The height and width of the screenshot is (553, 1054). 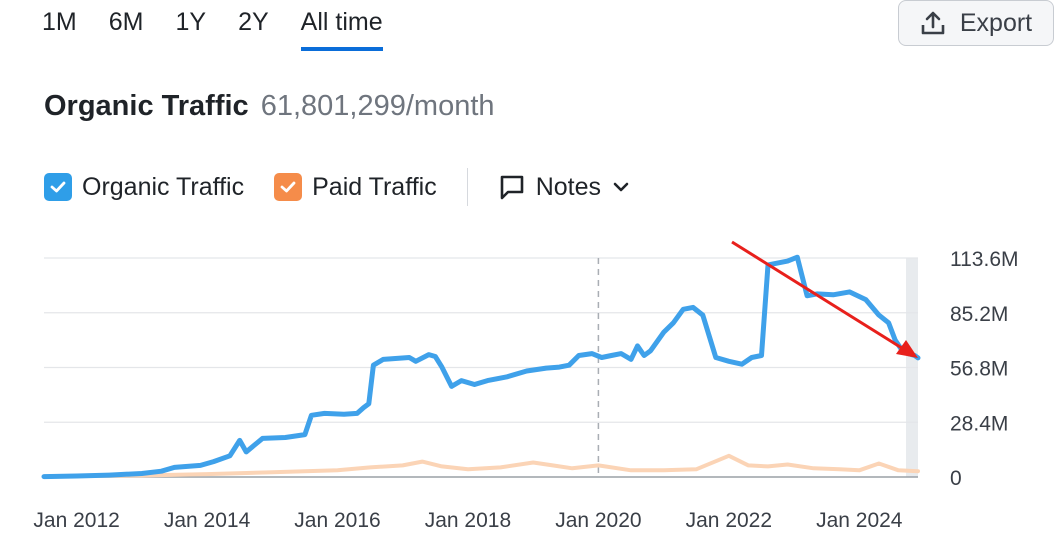 What do you see at coordinates (59, 29) in the screenshot?
I see `tab-1m: 1M` at bounding box center [59, 29].